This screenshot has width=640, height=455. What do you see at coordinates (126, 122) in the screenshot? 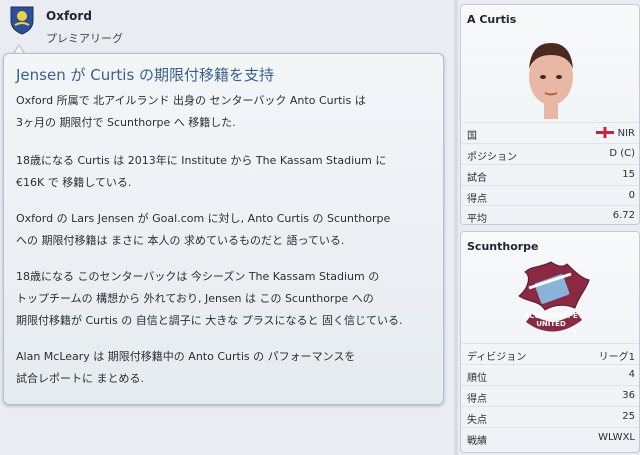
I see `paragraph-line: 3ヶ月の 期限付で Scunthorpe へ 移籍した.` at bounding box center [126, 122].